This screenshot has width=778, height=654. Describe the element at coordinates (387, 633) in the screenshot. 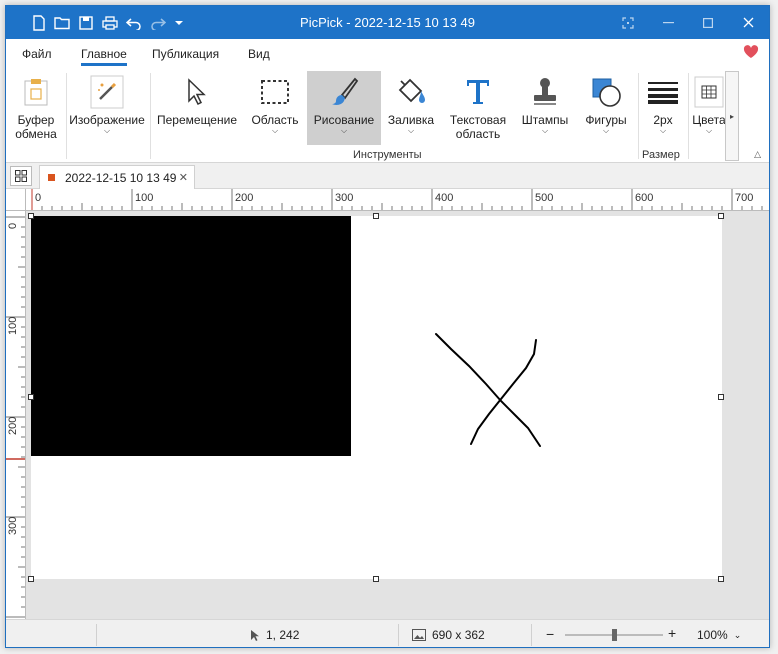

I see `status-bar: 1, 242 690 x 362 − + 100% ⌄` at that location.